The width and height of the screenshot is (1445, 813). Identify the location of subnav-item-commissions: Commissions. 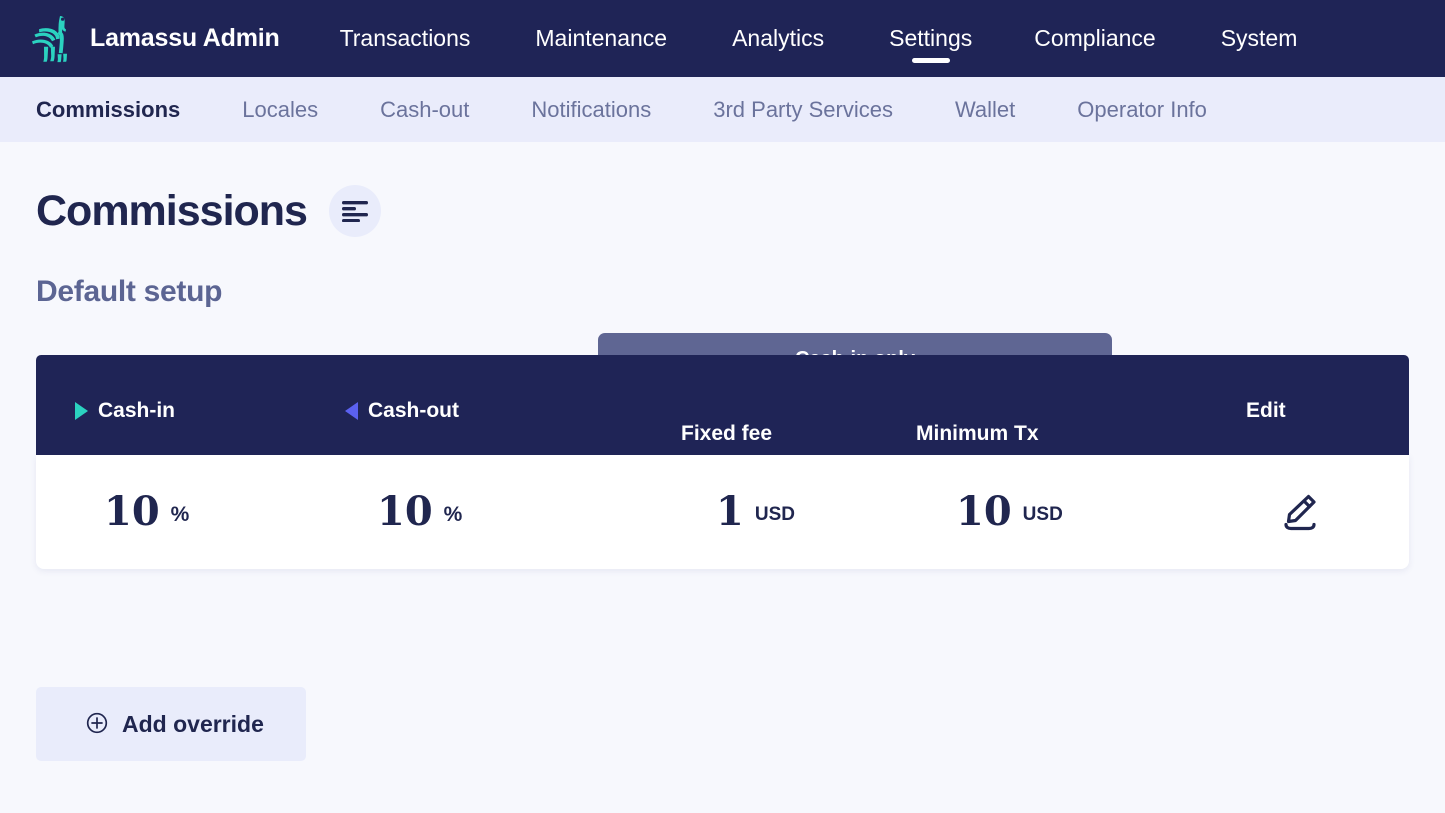
(108, 109).